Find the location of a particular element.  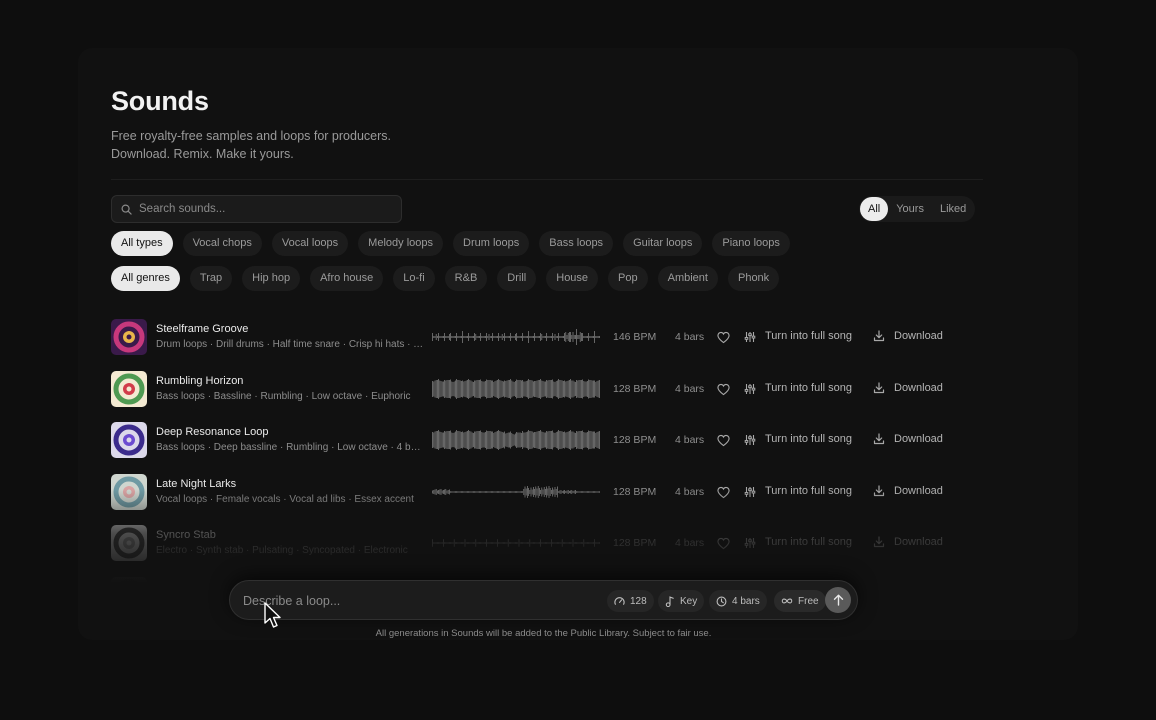

genre-chip-lo-fi: Lo-fi is located at coordinates (414, 278).